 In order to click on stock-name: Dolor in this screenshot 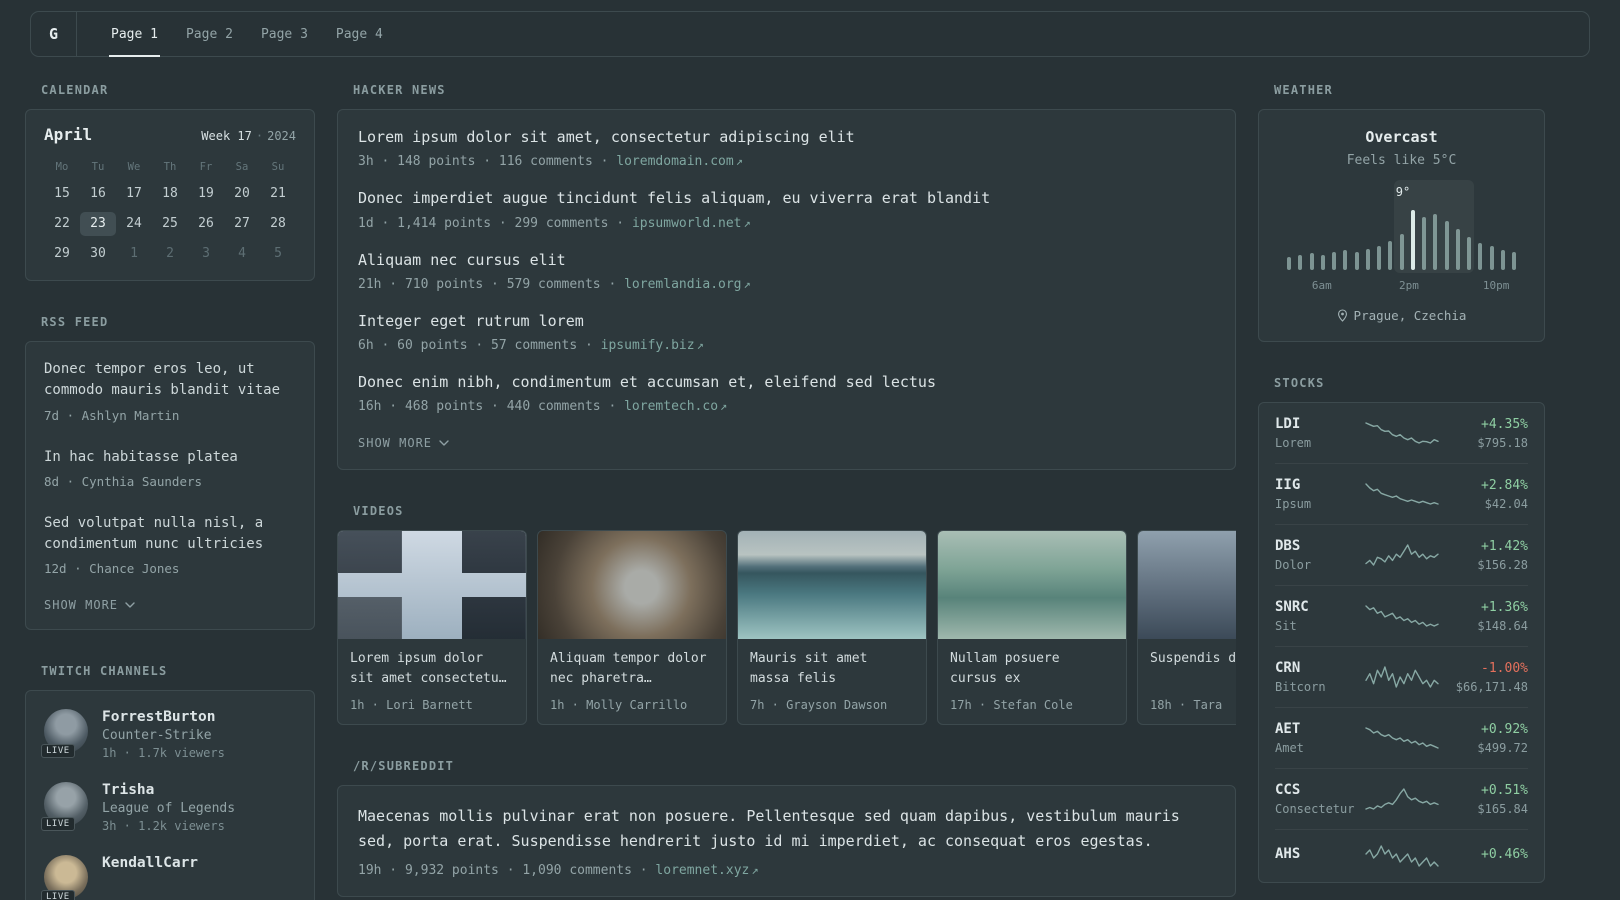, I will do `click(1293, 565)`.